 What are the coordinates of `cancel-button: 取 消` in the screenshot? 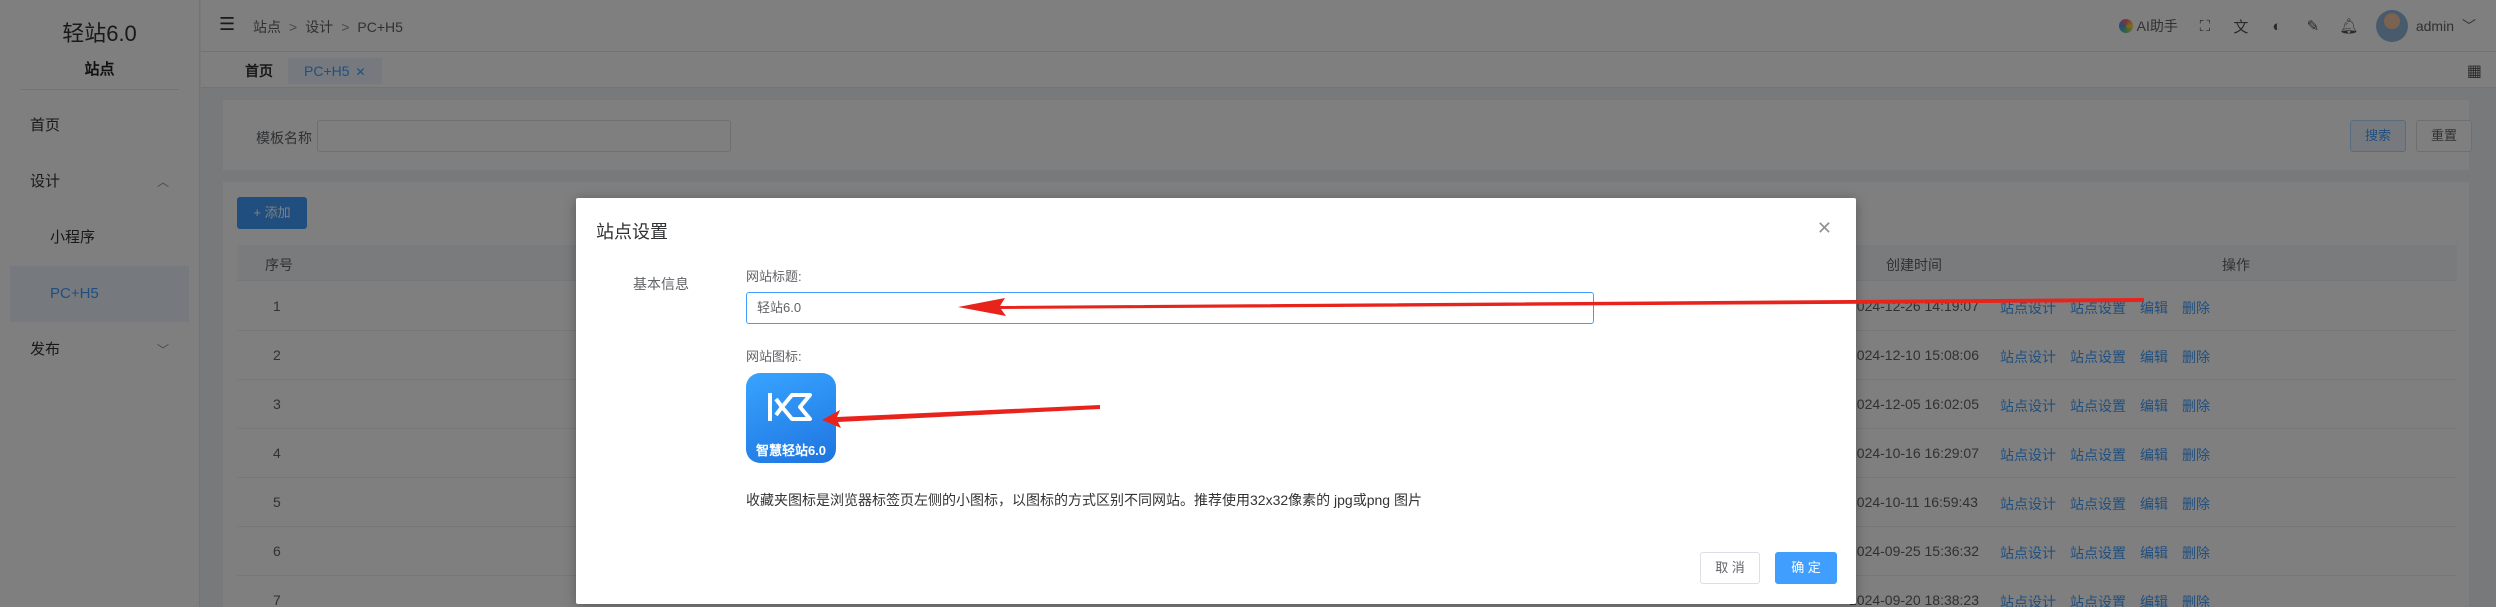 It's located at (1730, 568).